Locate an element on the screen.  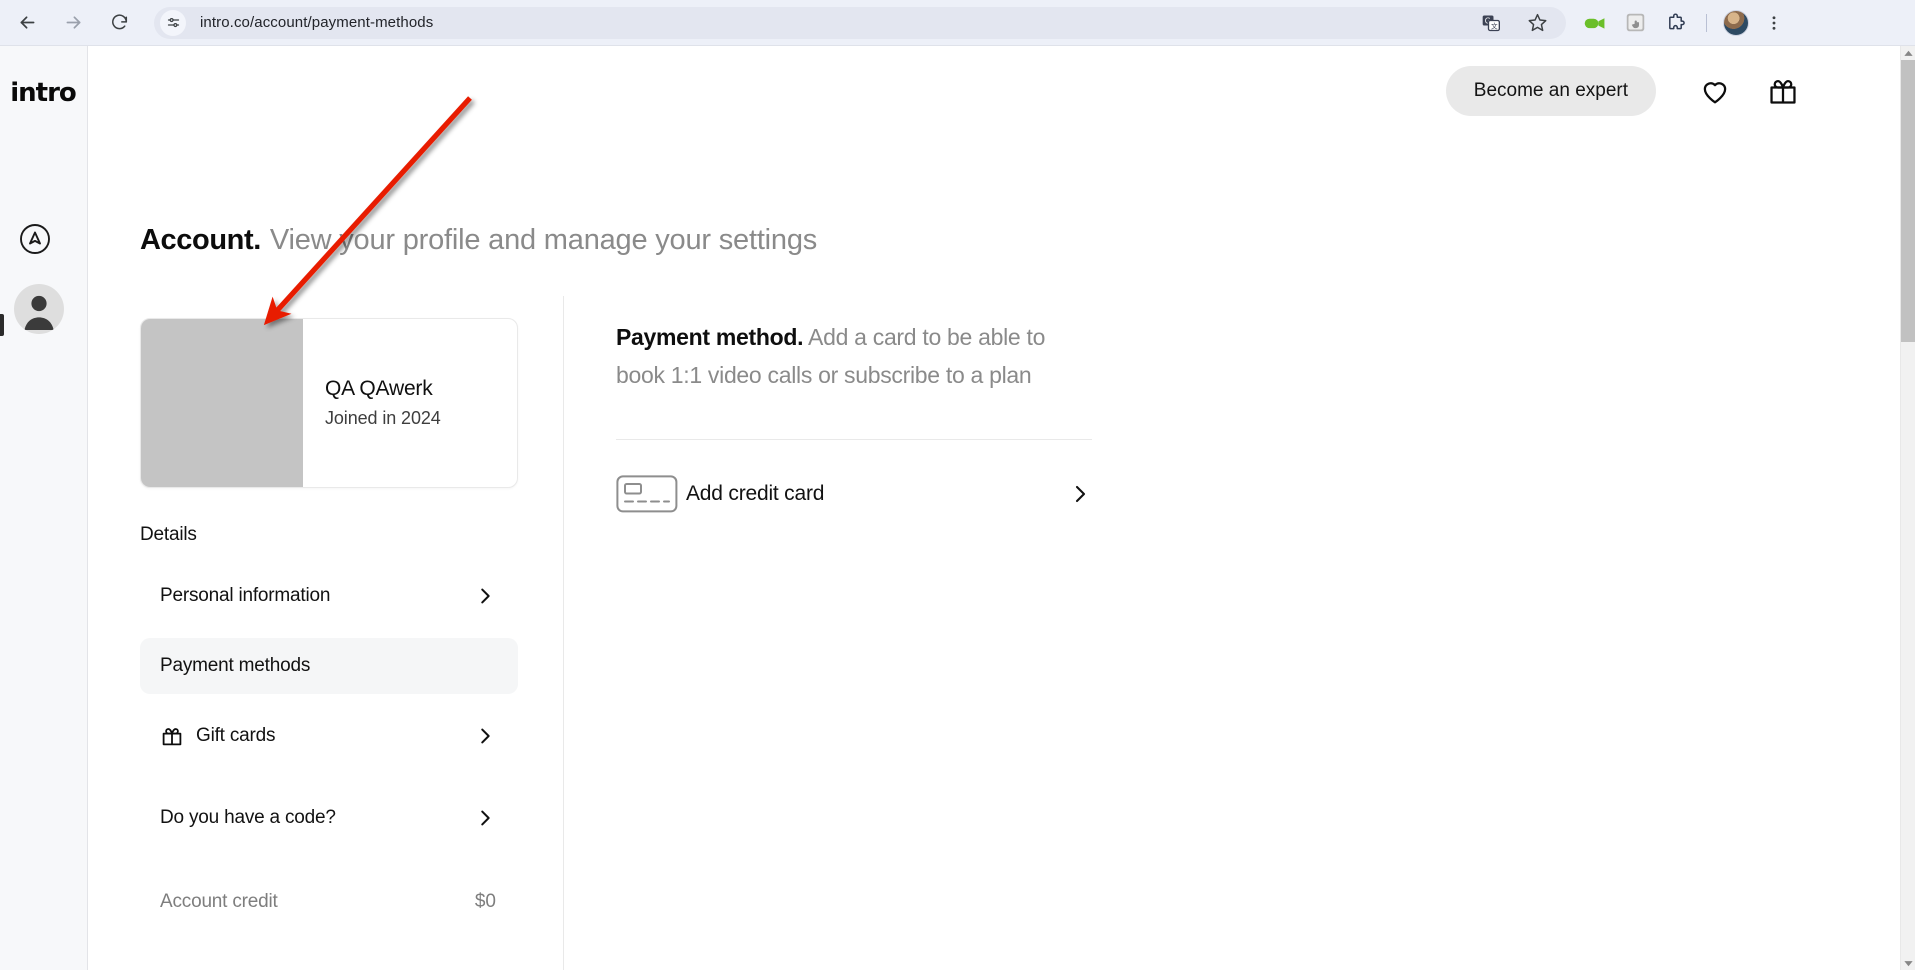
sidebar-item-label: Payment methods is located at coordinates (235, 665).